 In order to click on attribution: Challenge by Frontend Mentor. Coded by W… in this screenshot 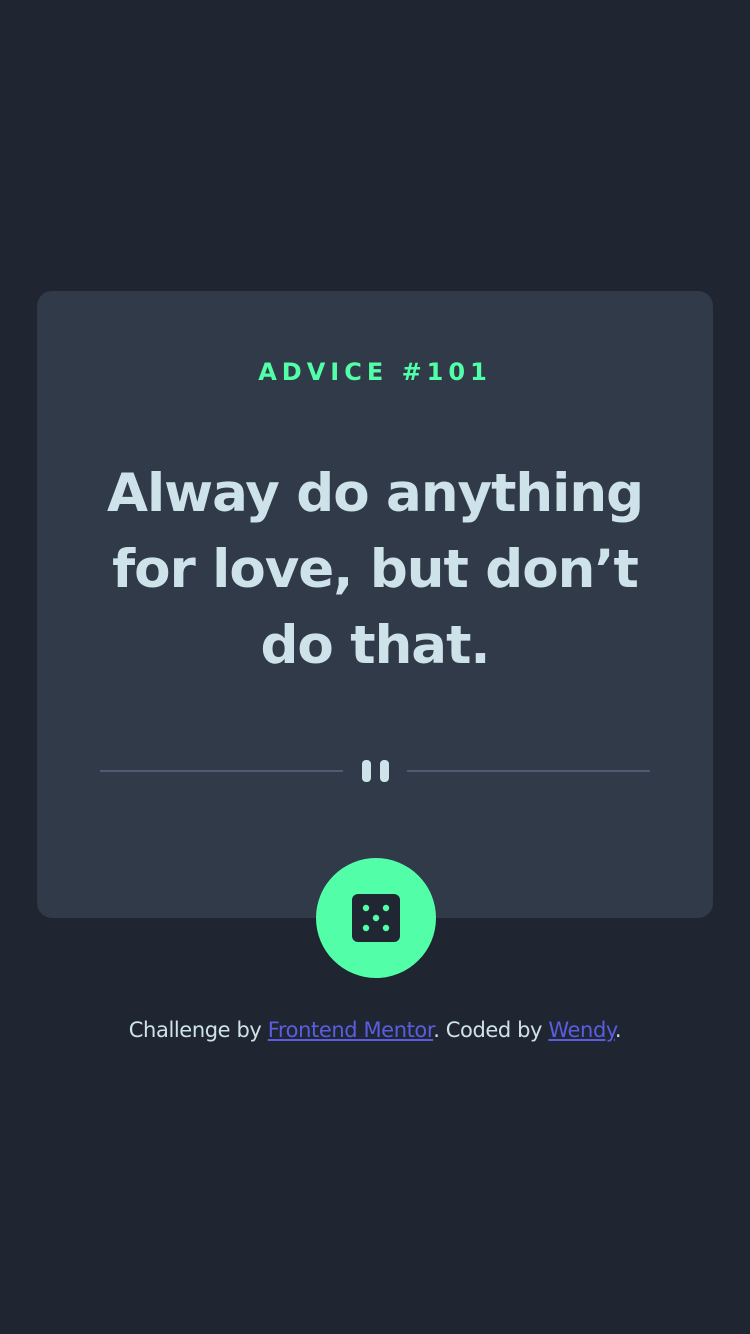, I will do `click(375, 1030)`.